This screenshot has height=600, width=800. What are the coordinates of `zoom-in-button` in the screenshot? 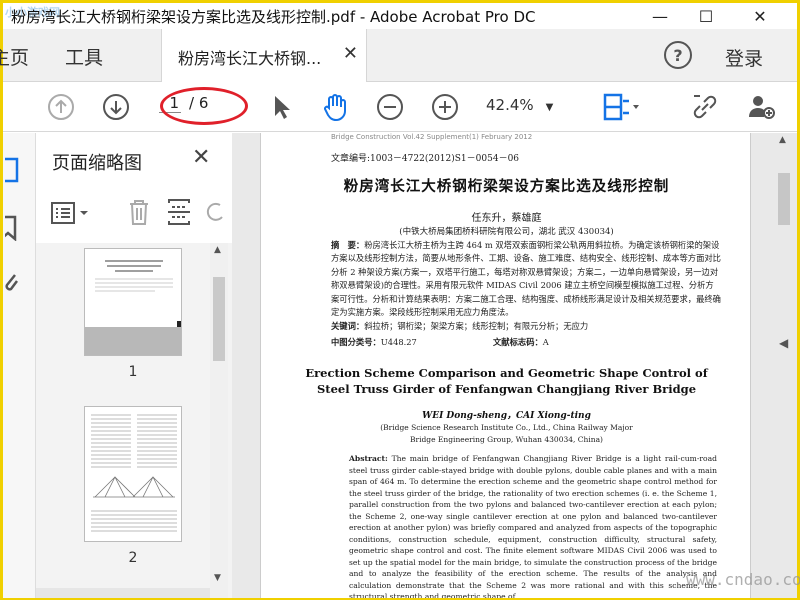 It's located at (445, 107).